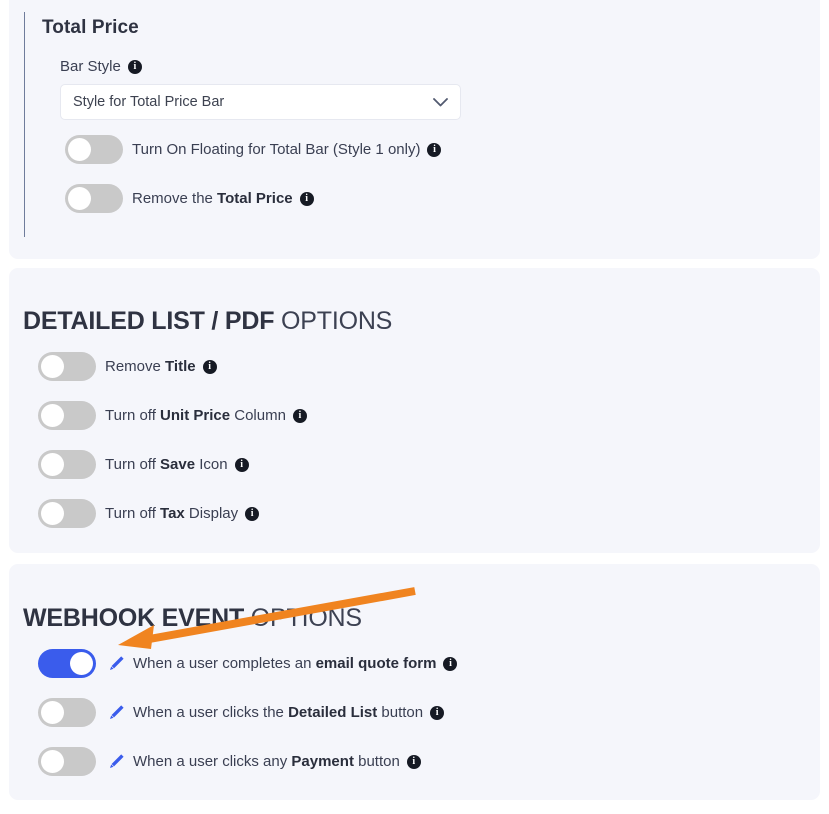  What do you see at coordinates (149, 320) in the screenshot?
I see `heading-strong-text: DETAILED LIST / PDF` at bounding box center [149, 320].